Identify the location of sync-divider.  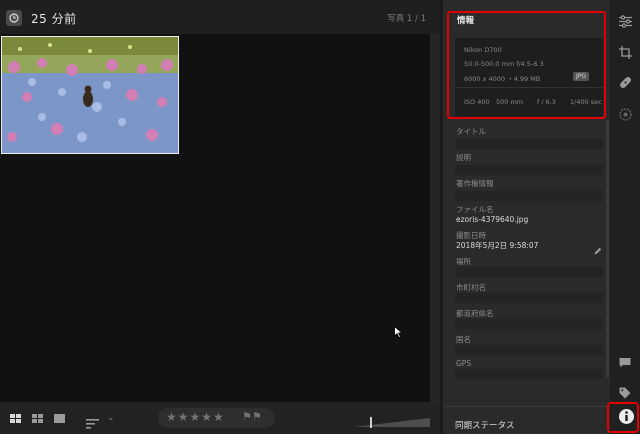
(526, 406).